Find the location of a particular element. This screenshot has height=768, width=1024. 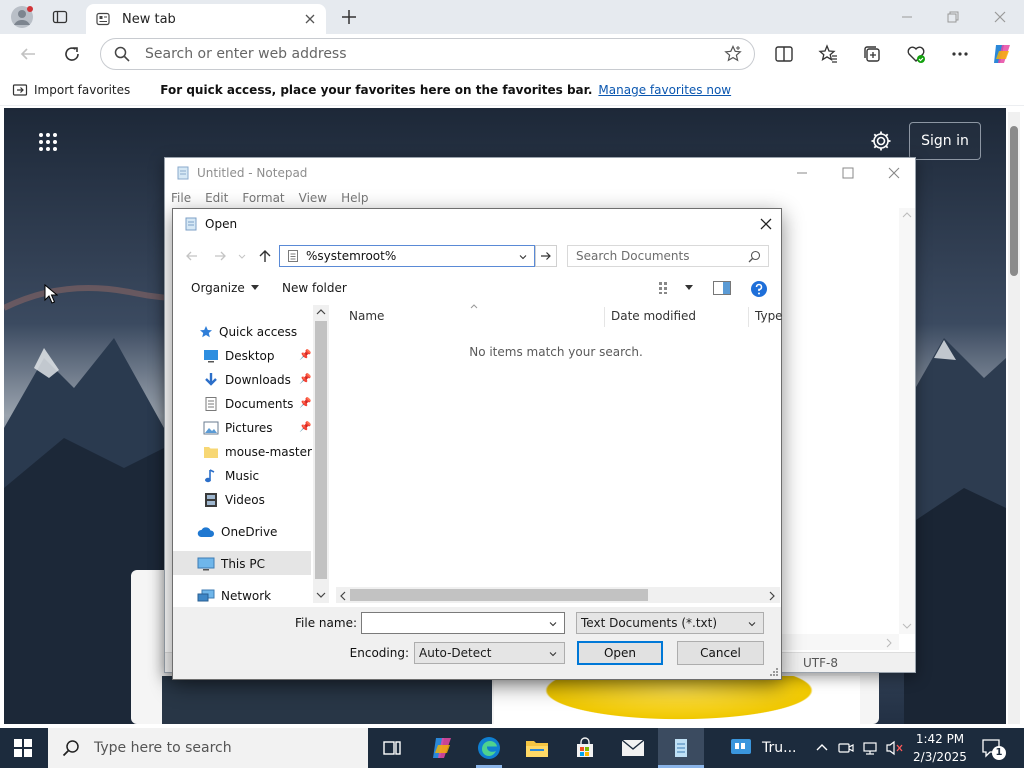

address-input is located at coordinates (434, 54).